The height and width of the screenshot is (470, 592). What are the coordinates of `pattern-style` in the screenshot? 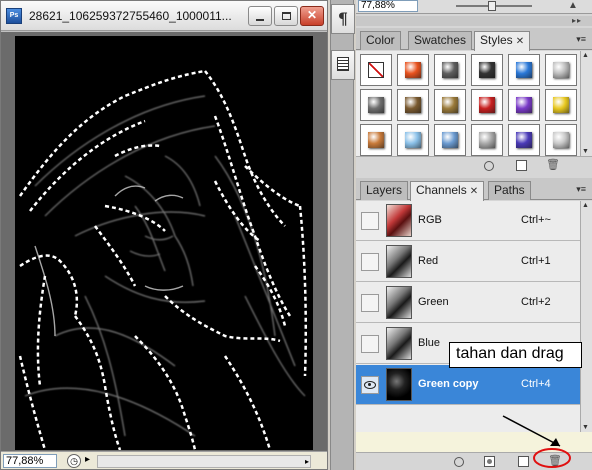 It's located at (487, 140).